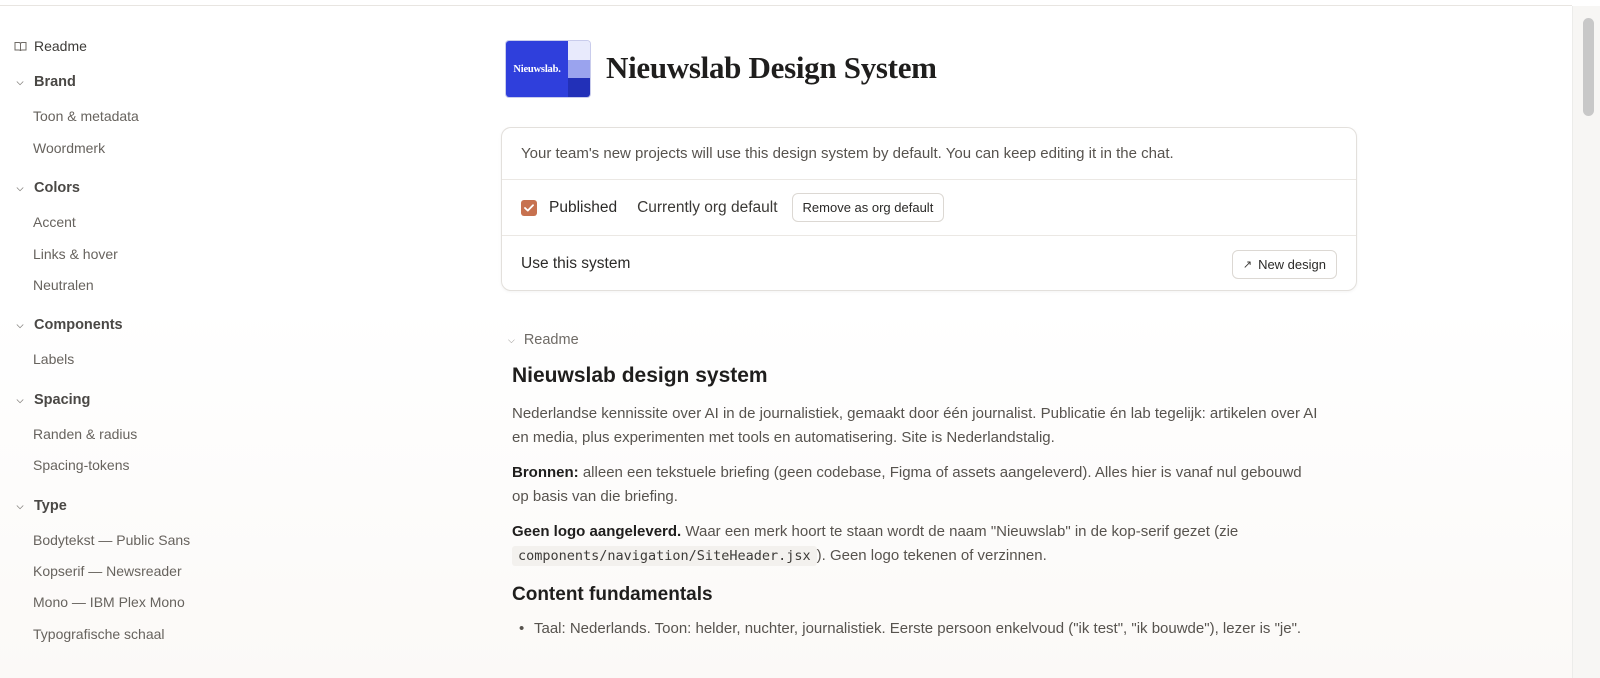 The height and width of the screenshot is (678, 1600). Describe the element at coordinates (664, 556) in the screenshot. I see `code-path: components/navigation/SiteHeader.jsx` at that location.